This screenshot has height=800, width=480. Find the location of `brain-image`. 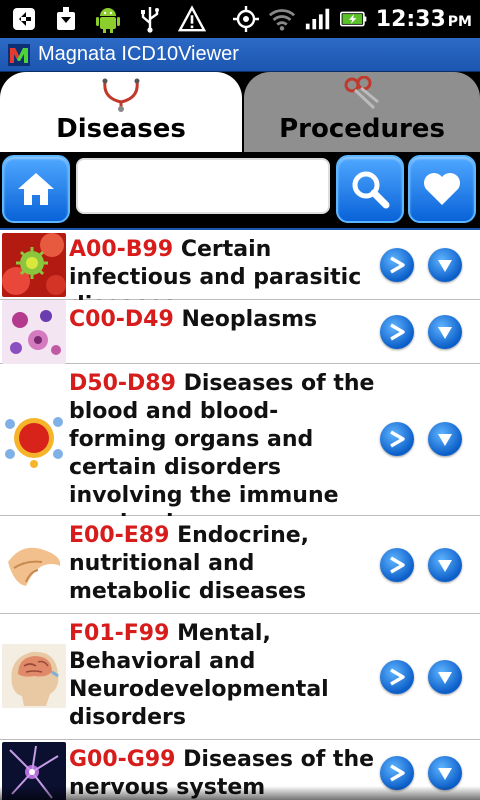

brain-image is located at coordinates (34, 676).